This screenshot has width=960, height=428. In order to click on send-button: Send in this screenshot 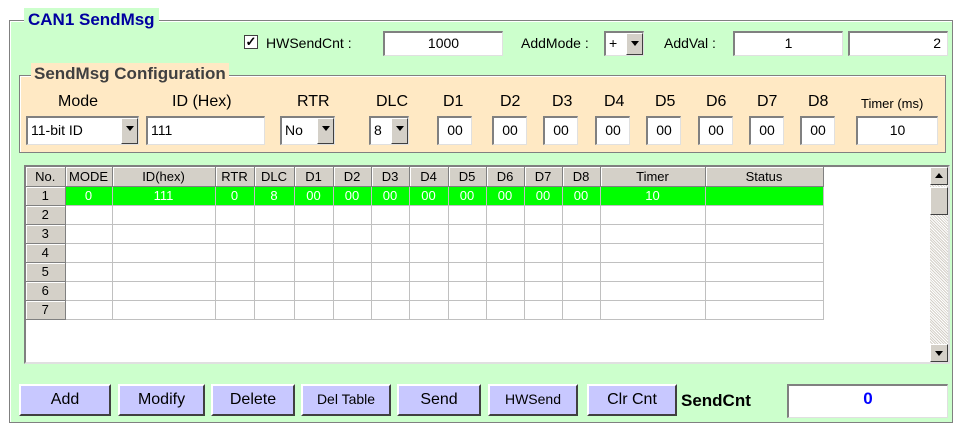, I will do `click(439, 400)`.